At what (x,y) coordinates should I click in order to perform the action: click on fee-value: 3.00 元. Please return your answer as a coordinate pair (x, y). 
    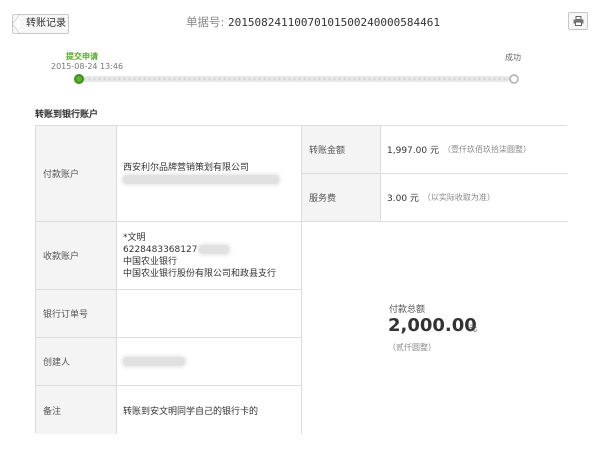
    Looking at the image, I should click on (403, 199).